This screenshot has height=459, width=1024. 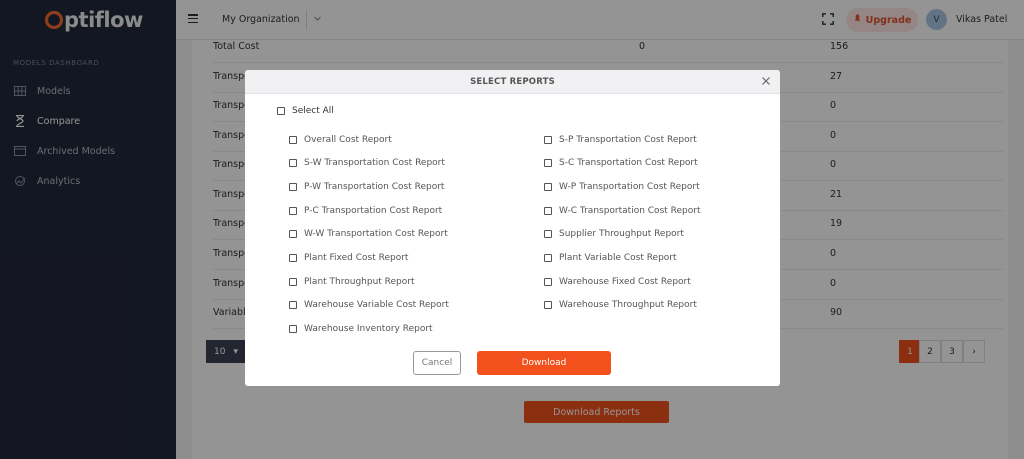 I want to click on checkbox-label: Warehouse Throughput Report, so click(x=628, y=305).